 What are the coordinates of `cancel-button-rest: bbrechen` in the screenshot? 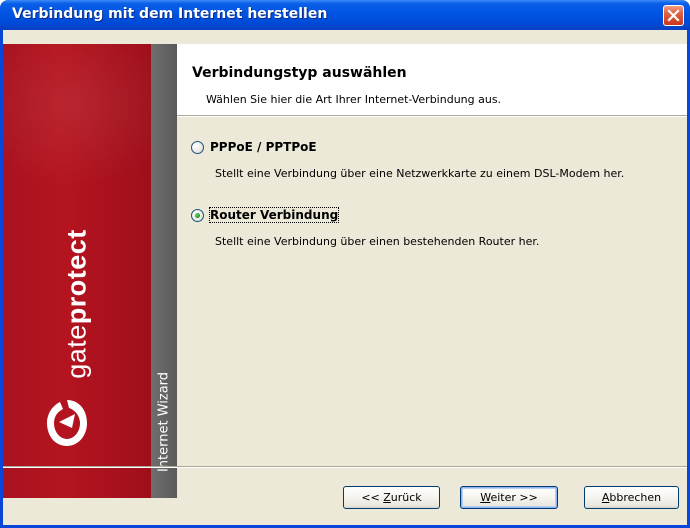 It's located at (635, 497).